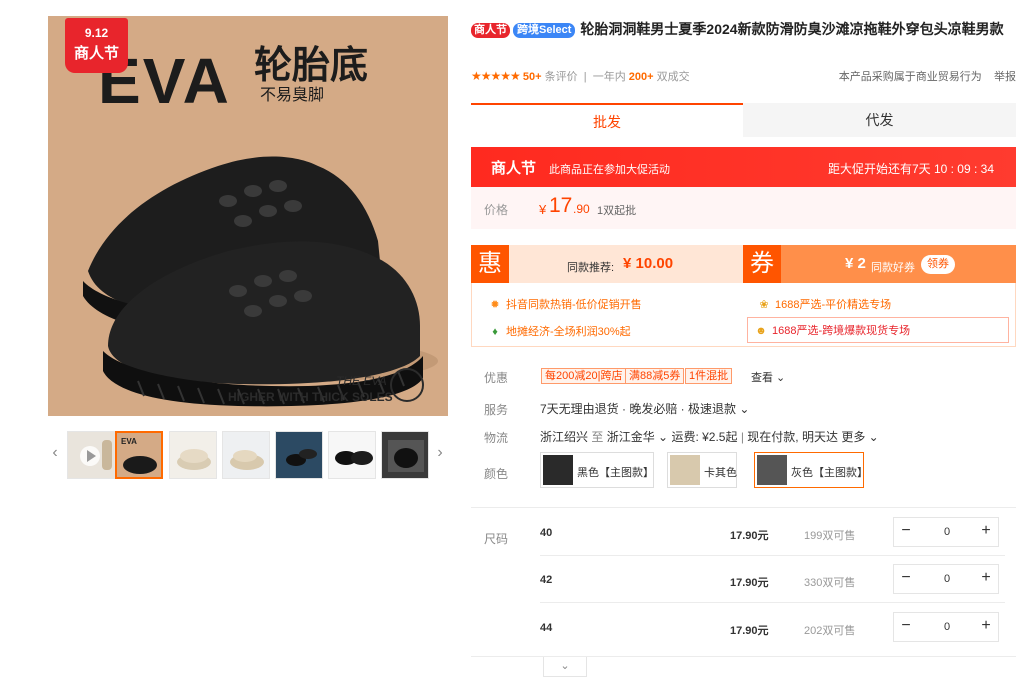  What do you see at coordinates (490, 30) in the screenshot?
I see `festival-badge: 商人节` at bounding box center [490, 30].